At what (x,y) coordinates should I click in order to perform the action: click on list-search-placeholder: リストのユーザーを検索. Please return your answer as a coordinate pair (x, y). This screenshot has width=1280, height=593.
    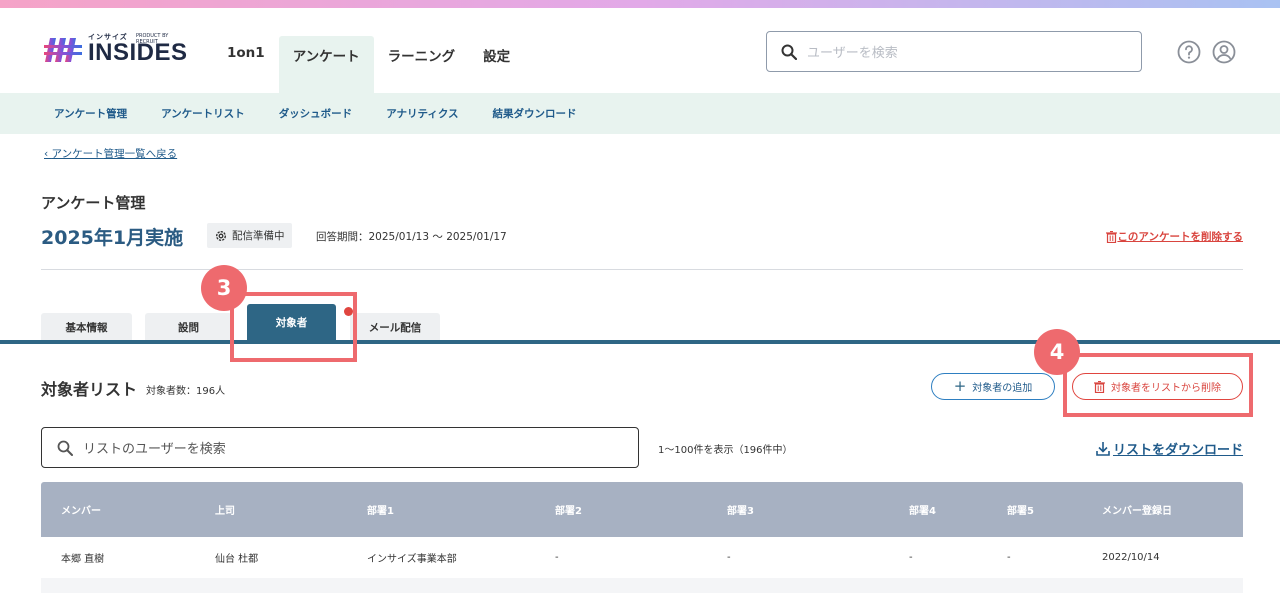
    Looking at the image, I should click on (154, 449).